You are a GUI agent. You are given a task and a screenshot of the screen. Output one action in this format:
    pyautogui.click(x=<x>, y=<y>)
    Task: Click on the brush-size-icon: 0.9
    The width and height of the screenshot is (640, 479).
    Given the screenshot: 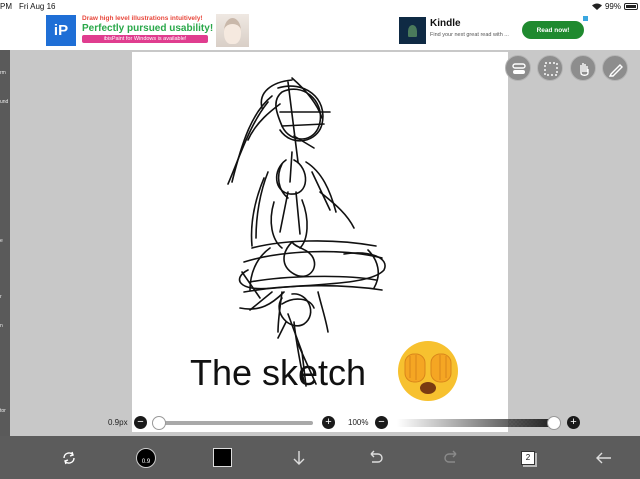 What is the action you would take?
    pyautogui.click(x=146, y=457)
    